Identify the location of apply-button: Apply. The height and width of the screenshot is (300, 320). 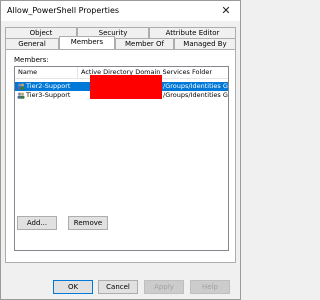
(164, 287).